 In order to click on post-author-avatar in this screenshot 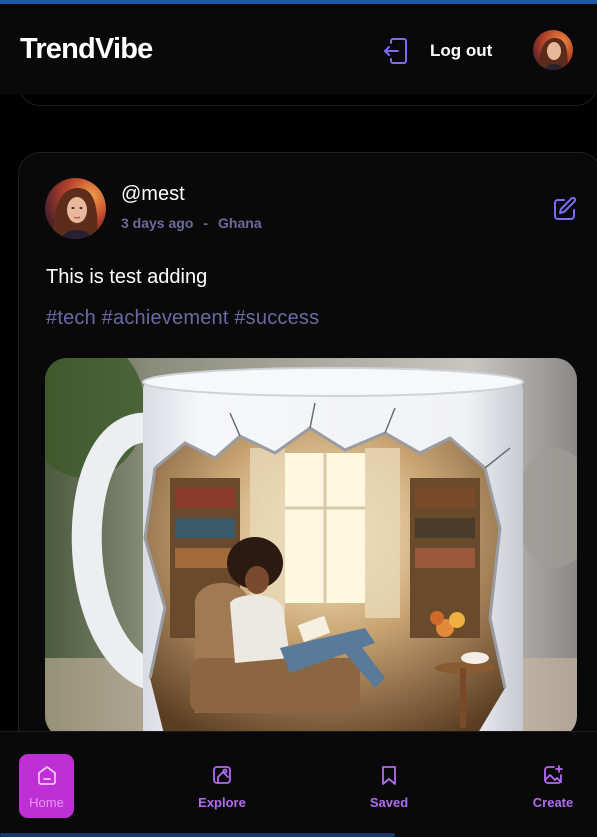, I will do `click(75, 208)`.